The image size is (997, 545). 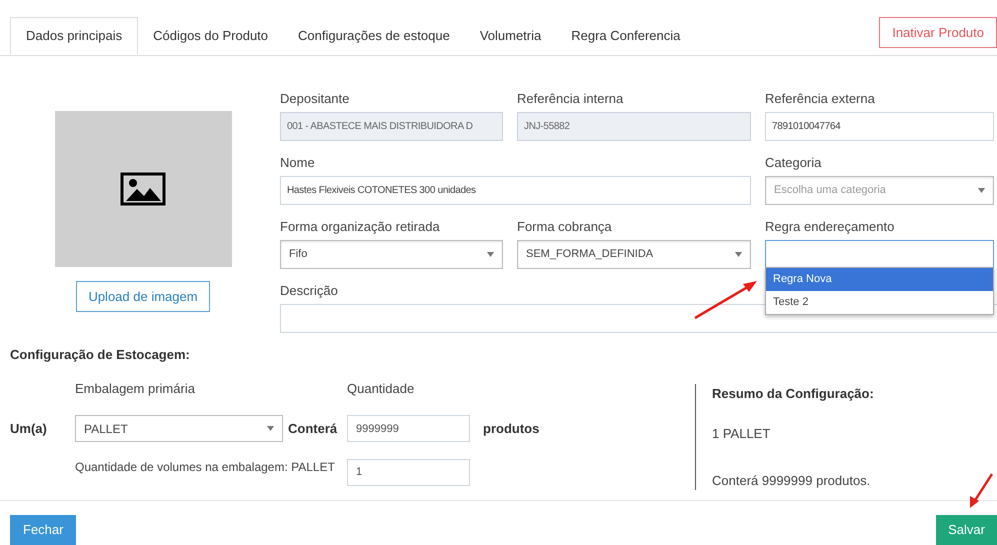 What do you see at coordinates (179, 428) in the screenshot?
I see `select-field: PALLET` at bounding box center [179, 428].